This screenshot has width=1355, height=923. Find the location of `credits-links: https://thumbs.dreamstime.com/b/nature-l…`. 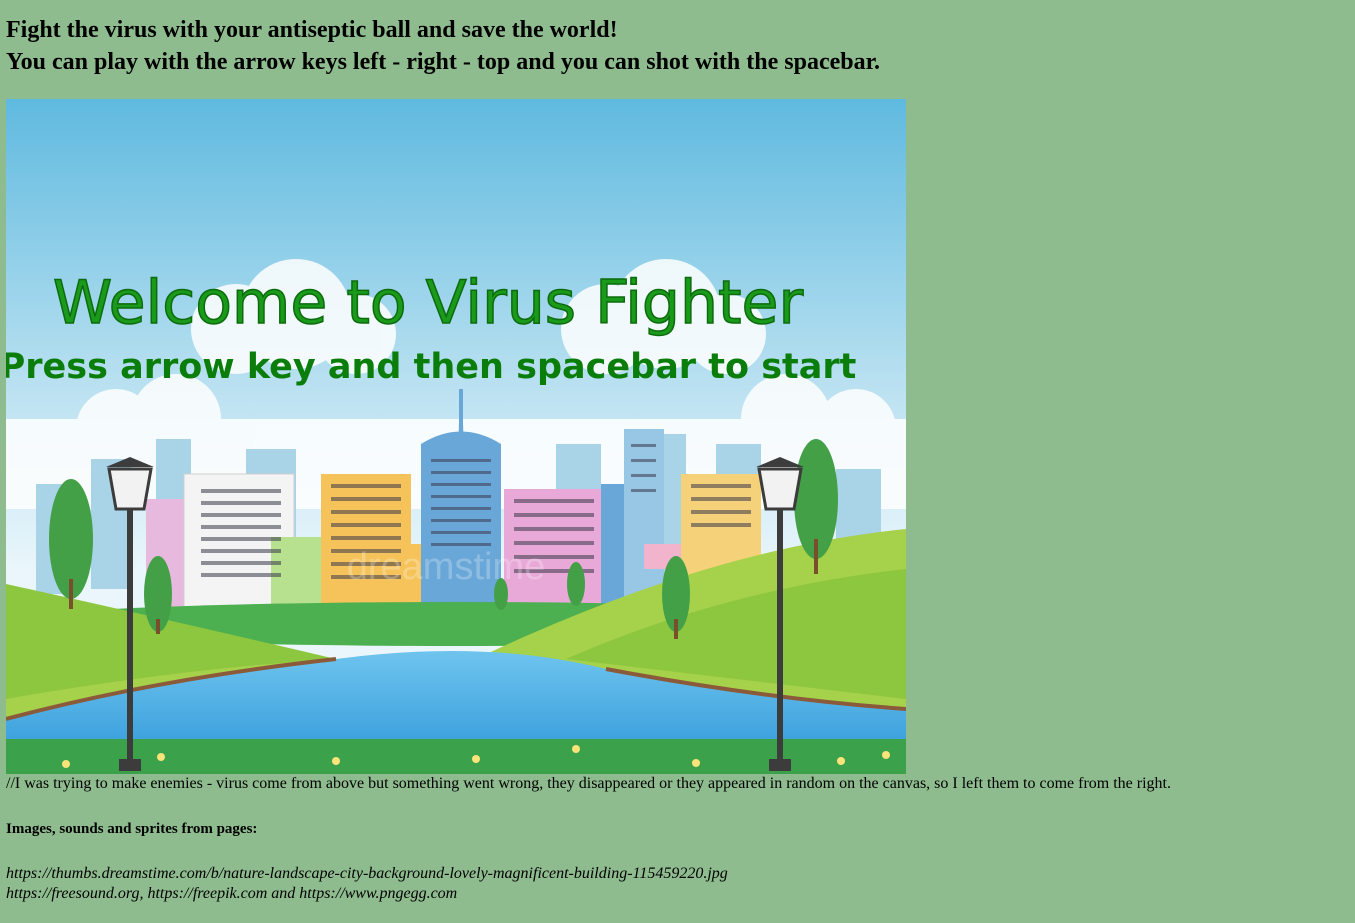

credits-links: https://thumbs.dreamstime.com/b/nature-l… is located at coordinates (677, 884).